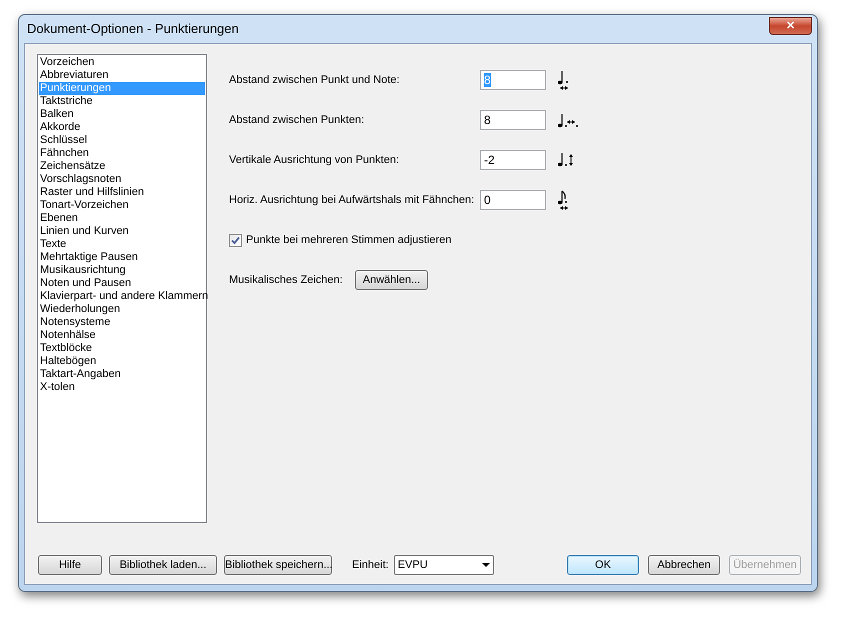 This screenshot has width=851, height=622. Describe the element at coordinates (513, 200) in the screenshot. I see `number-field: 0` at that location.